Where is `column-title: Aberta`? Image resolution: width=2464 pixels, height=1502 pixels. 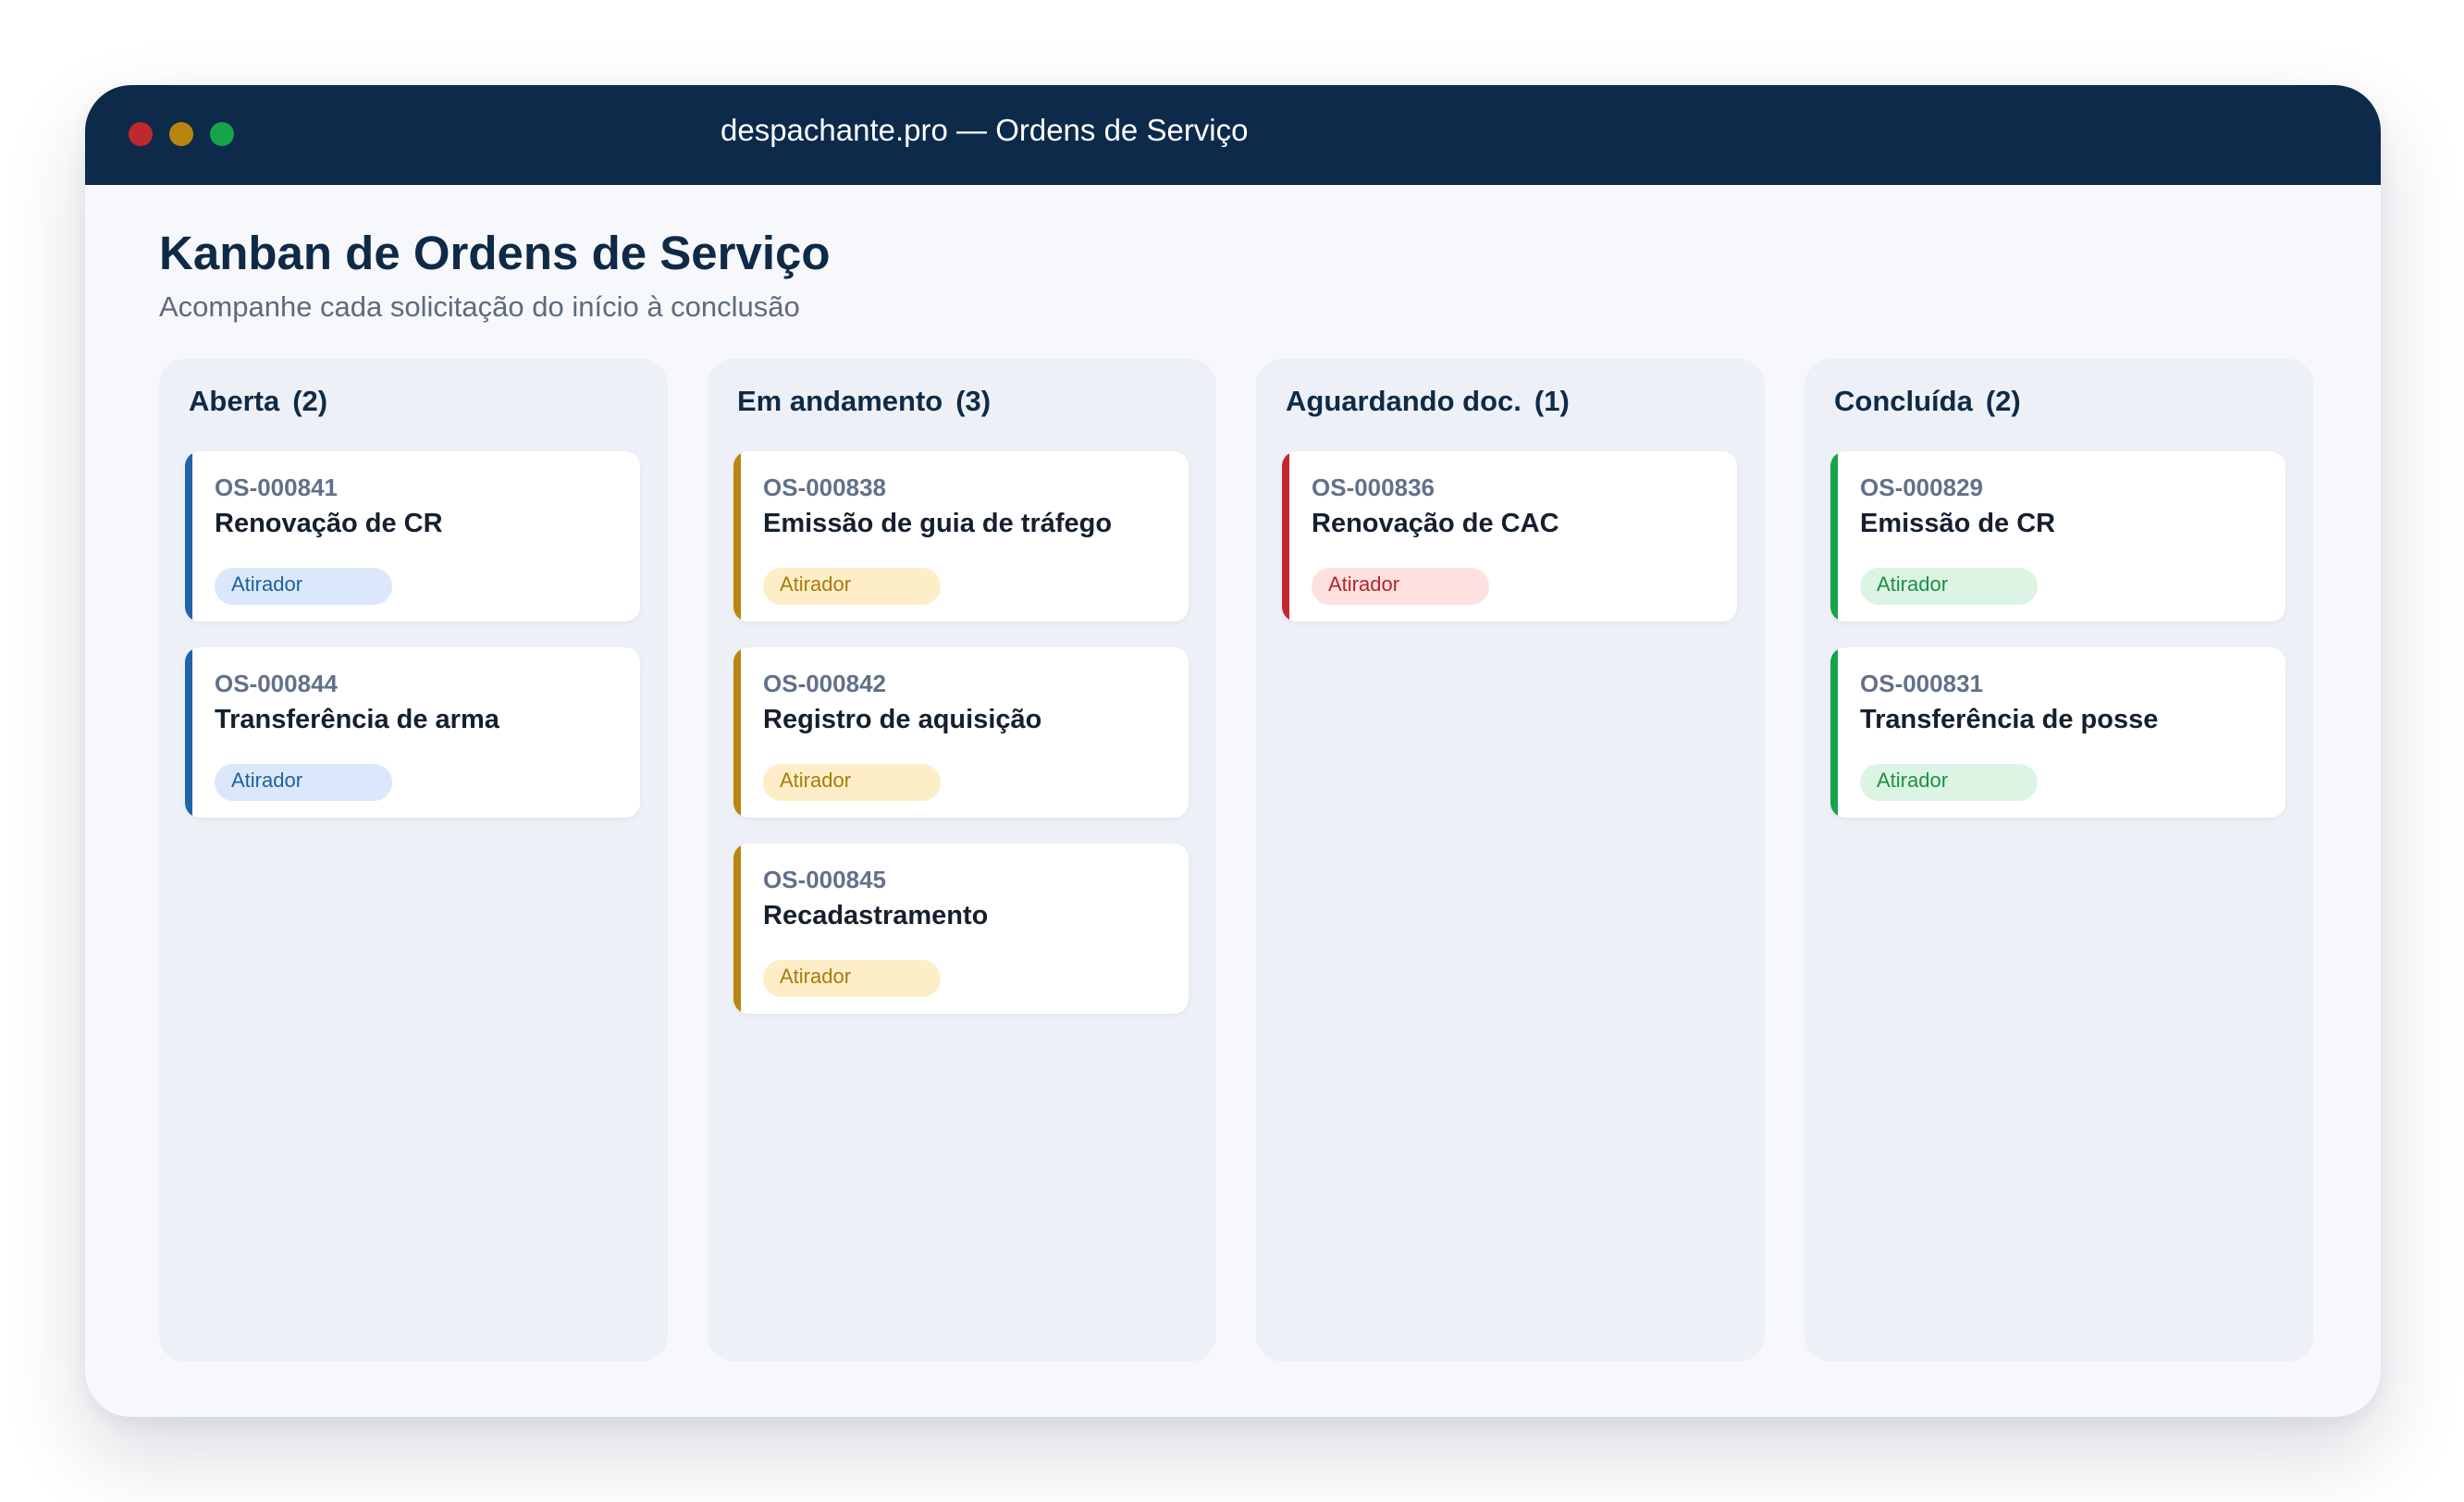
column-title: Aberta is located at coordinates (235, 401).